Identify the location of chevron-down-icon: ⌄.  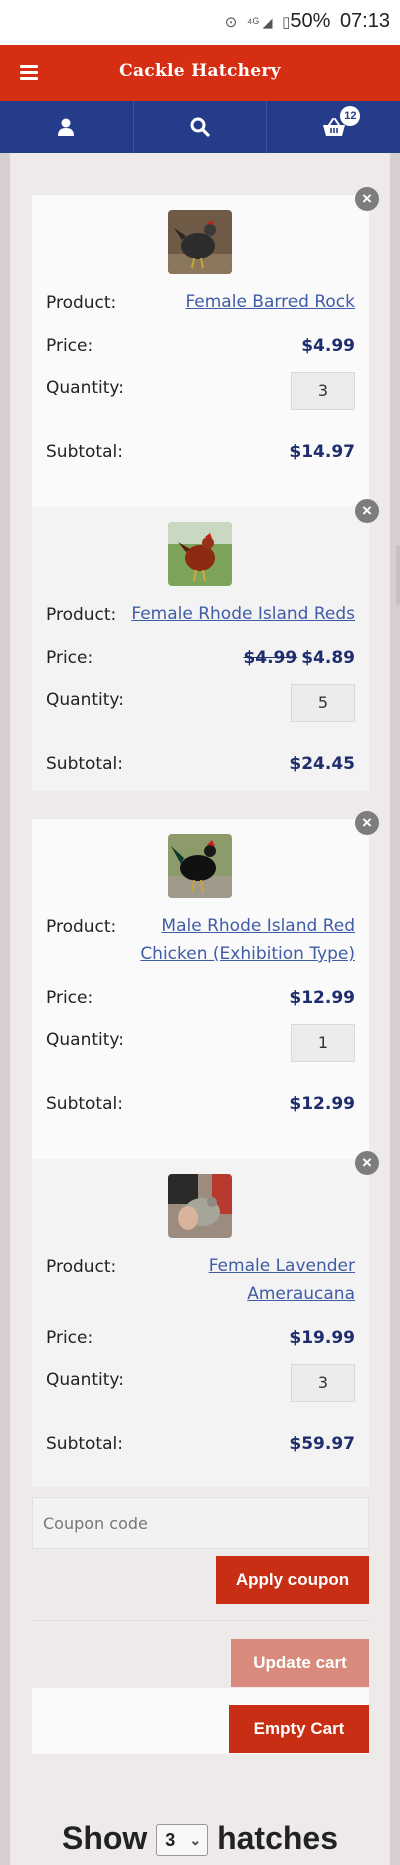
(195, 1840).